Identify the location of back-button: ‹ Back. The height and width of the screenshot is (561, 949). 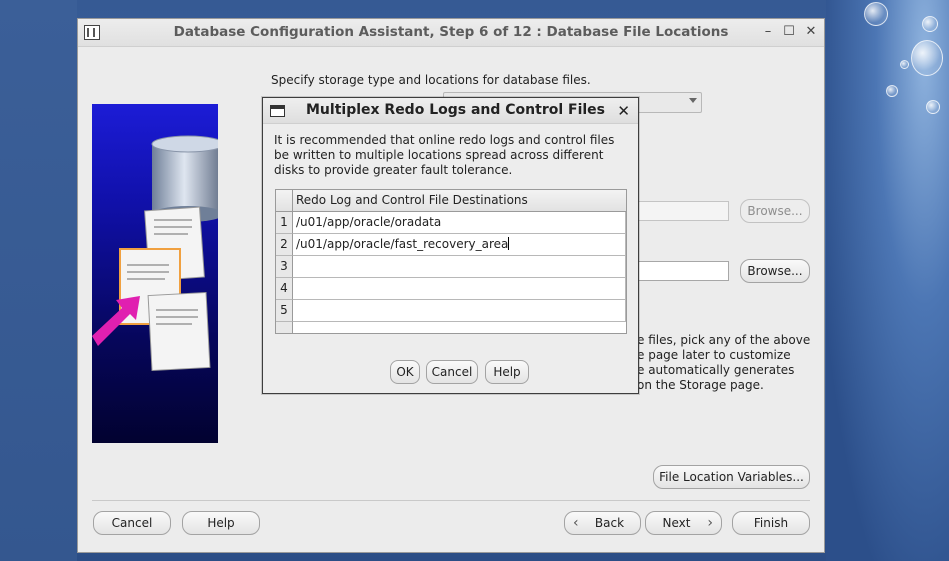
(602, 523).